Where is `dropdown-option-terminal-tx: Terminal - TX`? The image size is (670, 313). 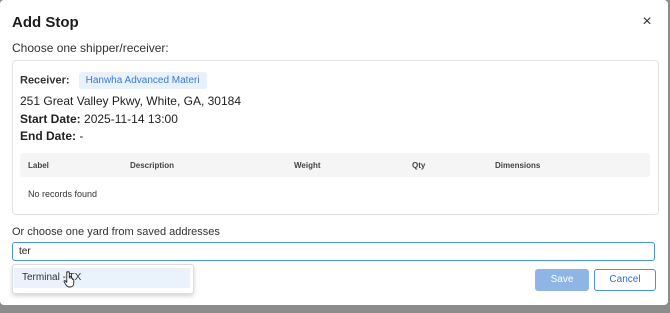
dropdown-option-terminal-tx: Terminal - TX is located at coordinates (102, 278).